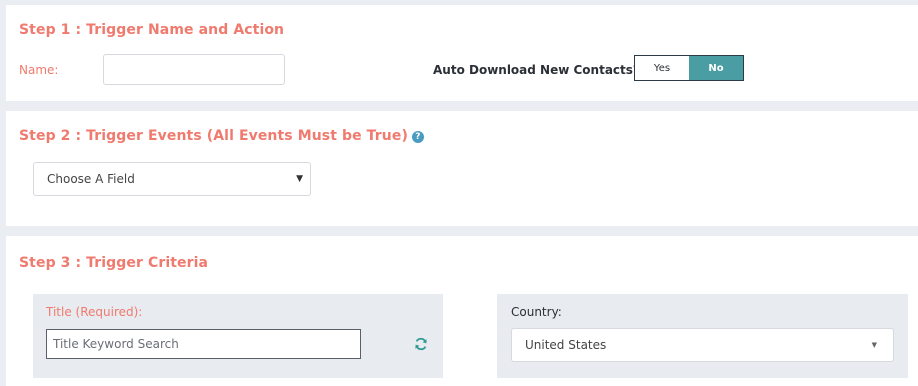  I want to click on step3-title: Step 3 : Trigger Criteria, so click(114, 263).